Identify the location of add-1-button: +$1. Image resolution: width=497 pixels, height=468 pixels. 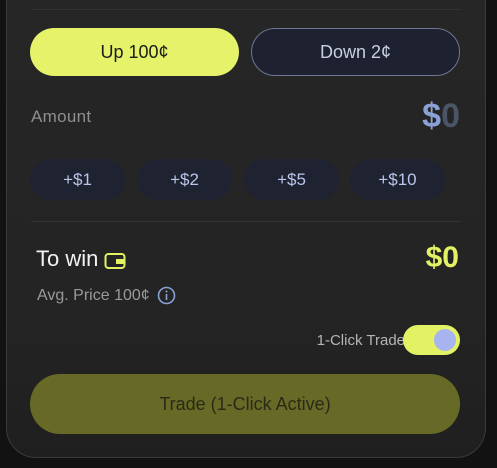
(77, 179).